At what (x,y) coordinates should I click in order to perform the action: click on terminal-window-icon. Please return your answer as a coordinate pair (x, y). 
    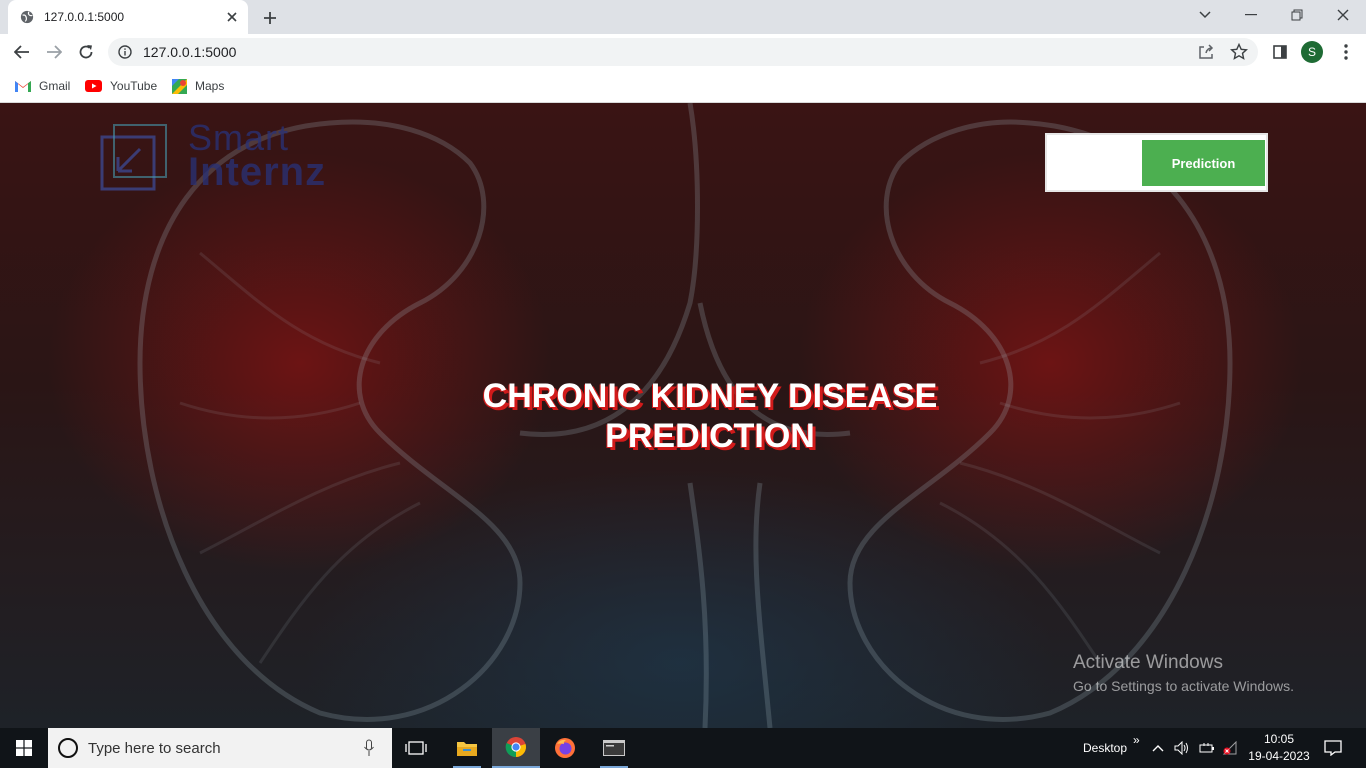
    Looking at the image, I should click on (614, 748).